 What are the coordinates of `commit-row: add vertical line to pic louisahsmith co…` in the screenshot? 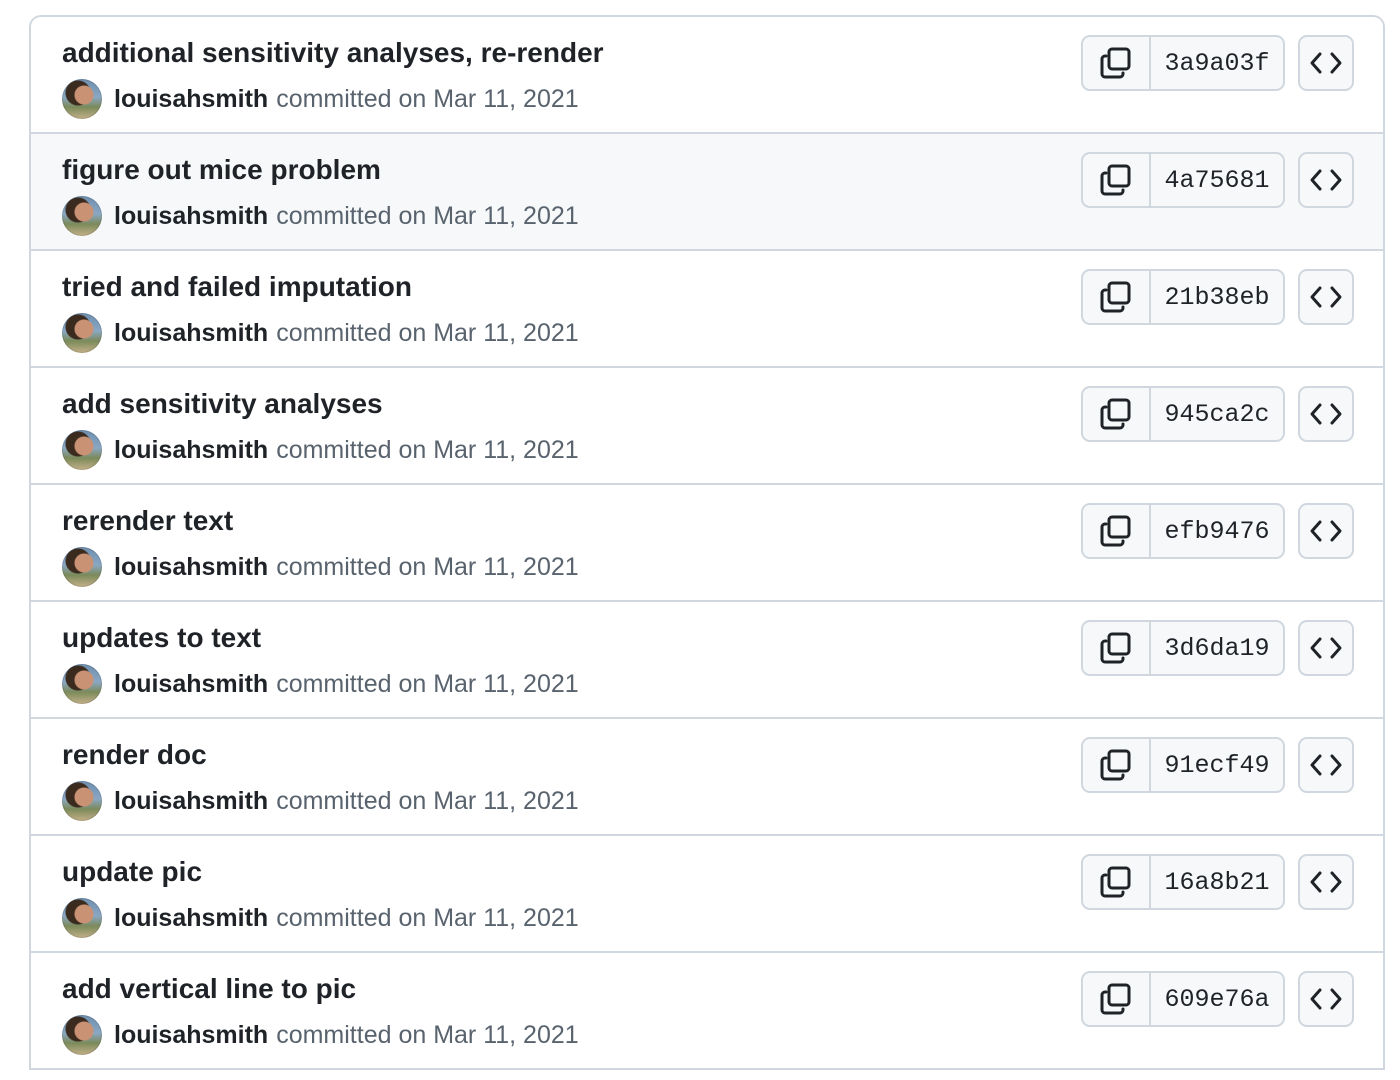 It's located at (707, 1011).